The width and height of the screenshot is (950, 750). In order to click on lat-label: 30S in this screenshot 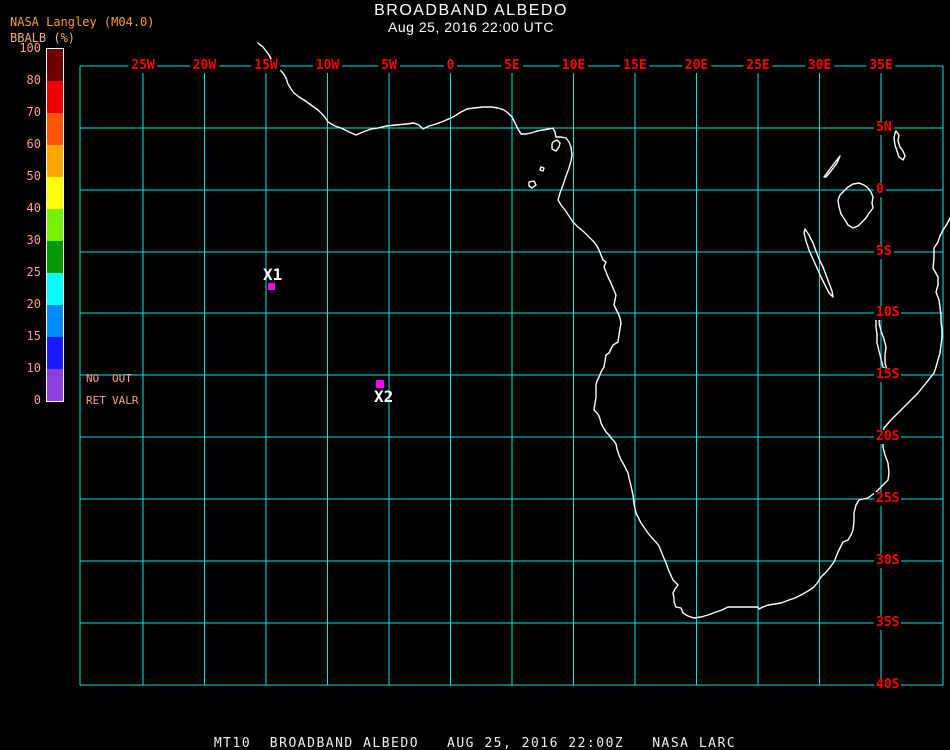, I will do `click(888, 560)`.